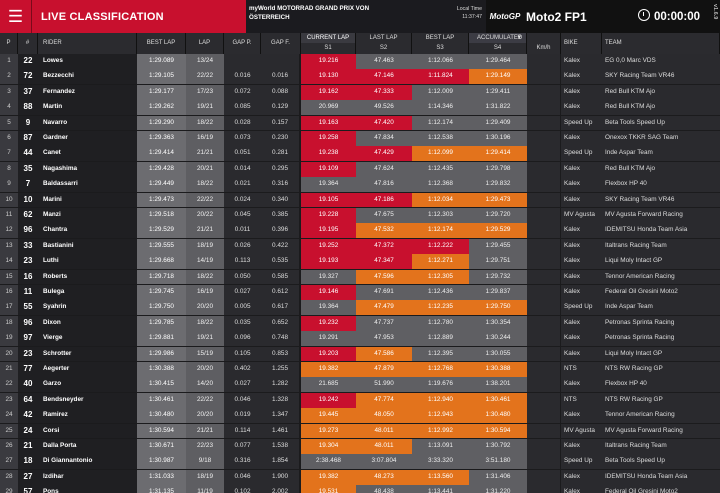 This screenshot has height=493, width=720. I want to click on session-name: Moto2 FP1, so click(577, 16).